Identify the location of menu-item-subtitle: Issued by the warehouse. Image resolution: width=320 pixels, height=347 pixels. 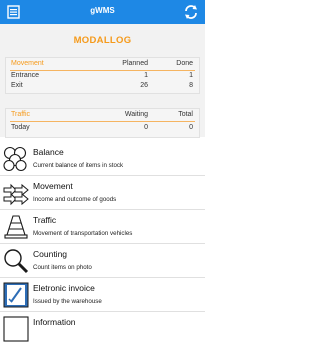
(67, 301).